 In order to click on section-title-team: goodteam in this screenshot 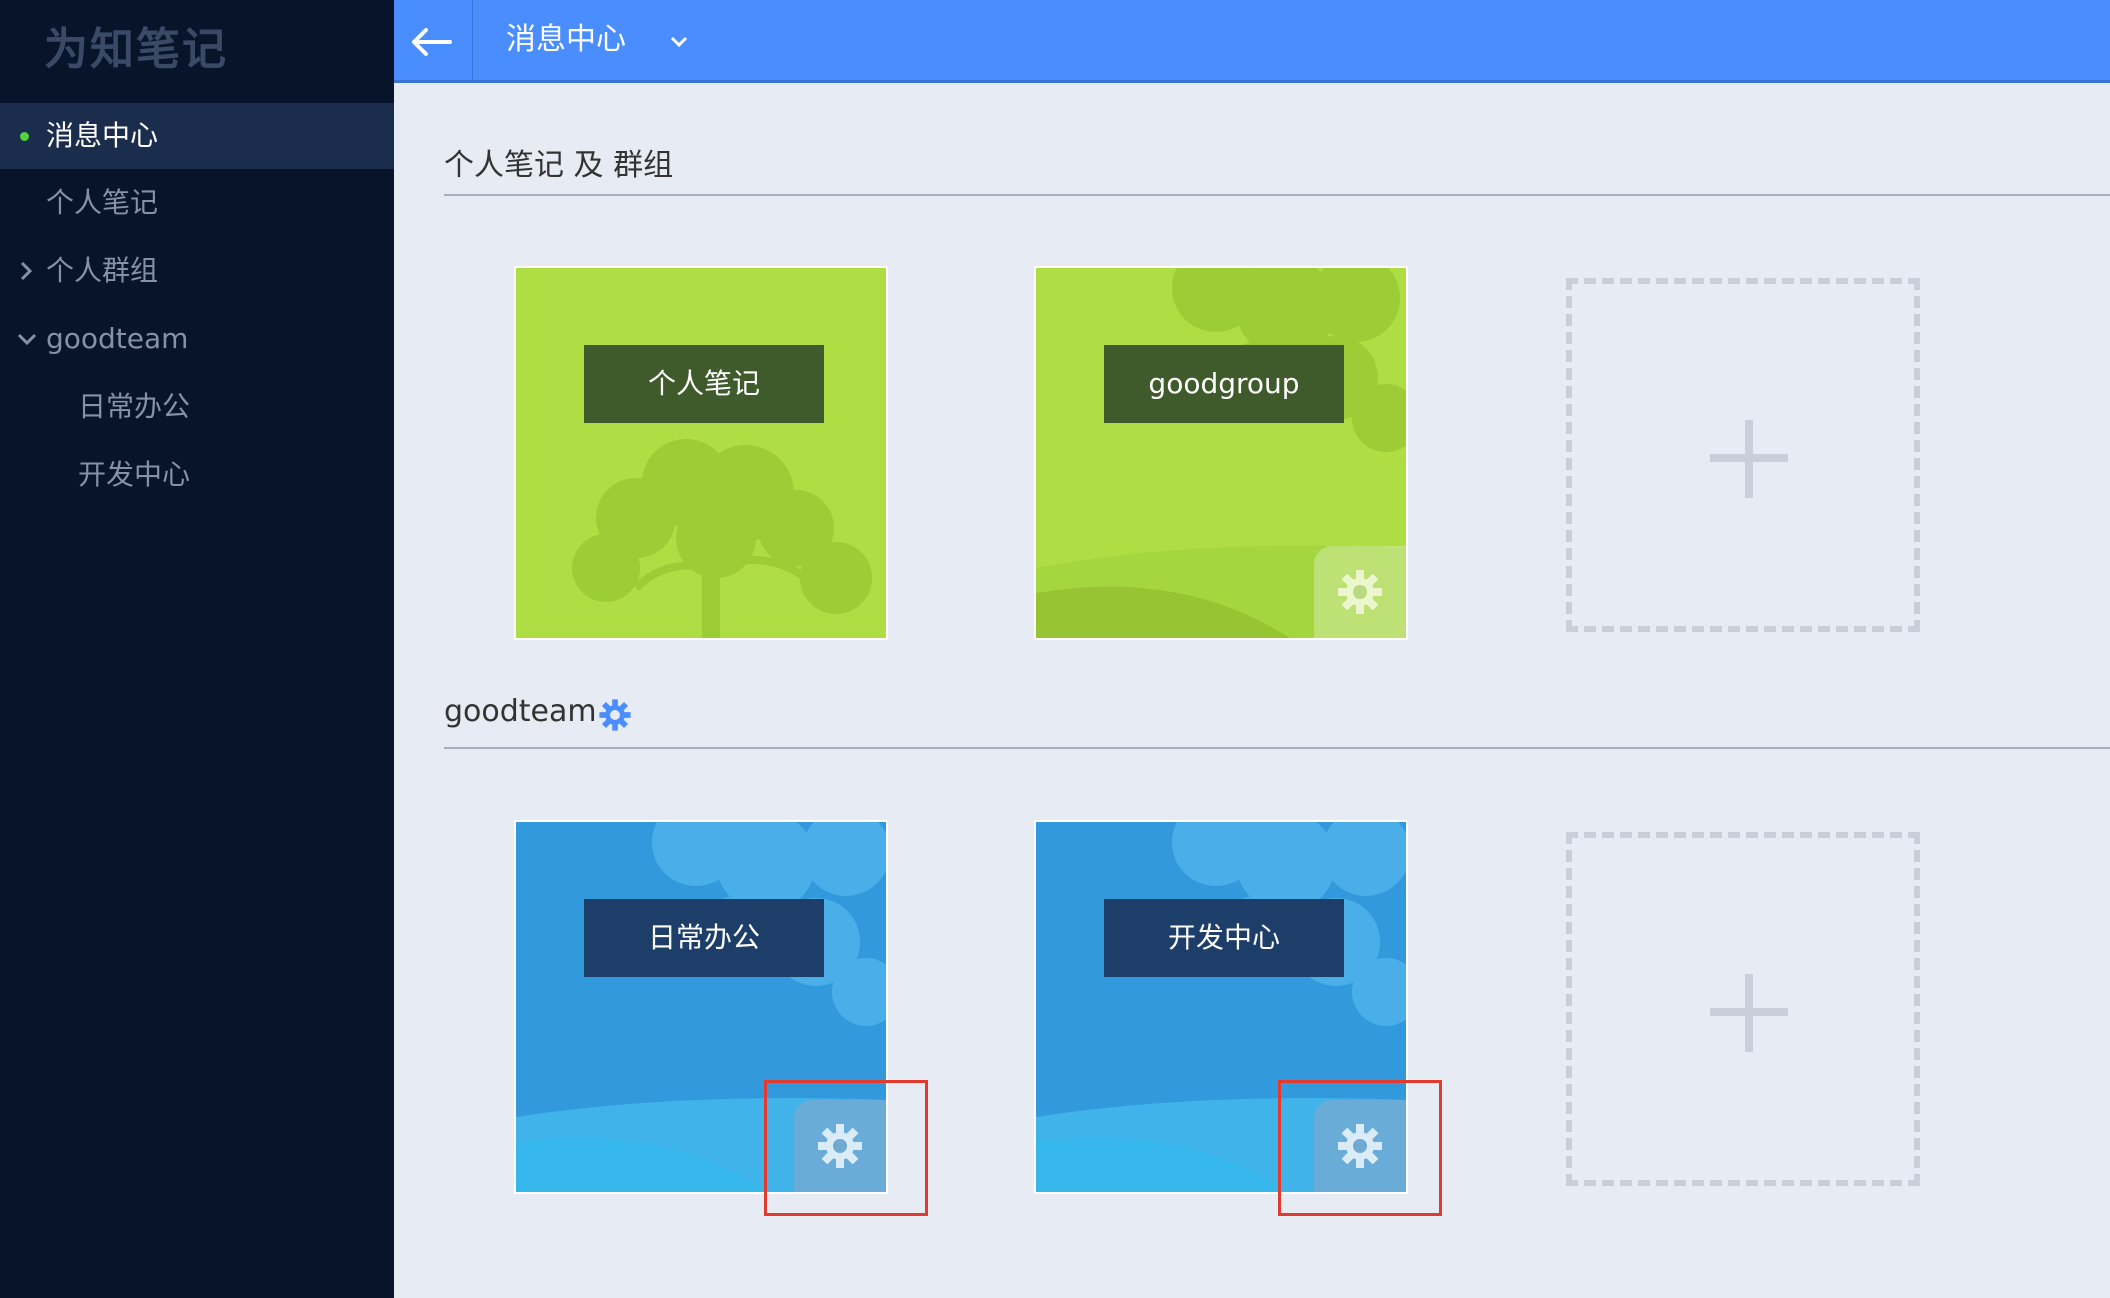, I will do `click(520, 711)`.